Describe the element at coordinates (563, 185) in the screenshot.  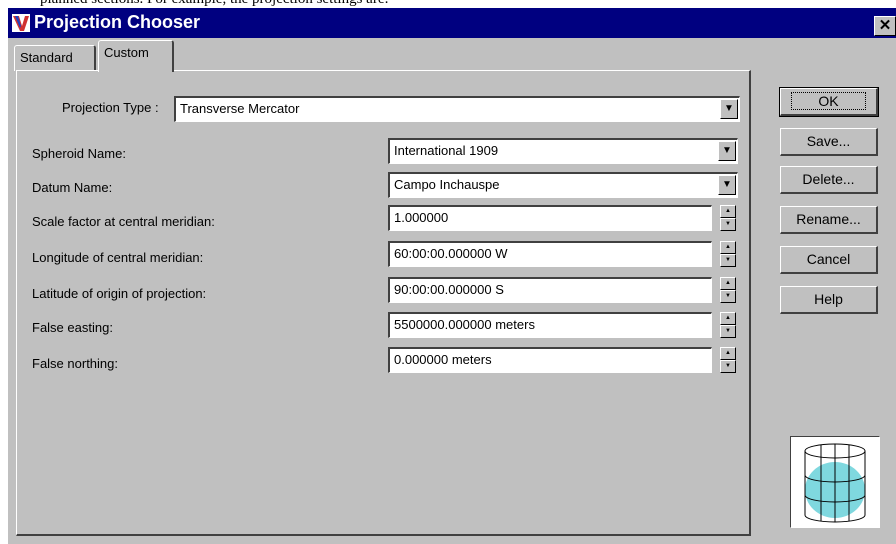
I see `datum-name-select: Campo Inchauspe ▼` at that location.